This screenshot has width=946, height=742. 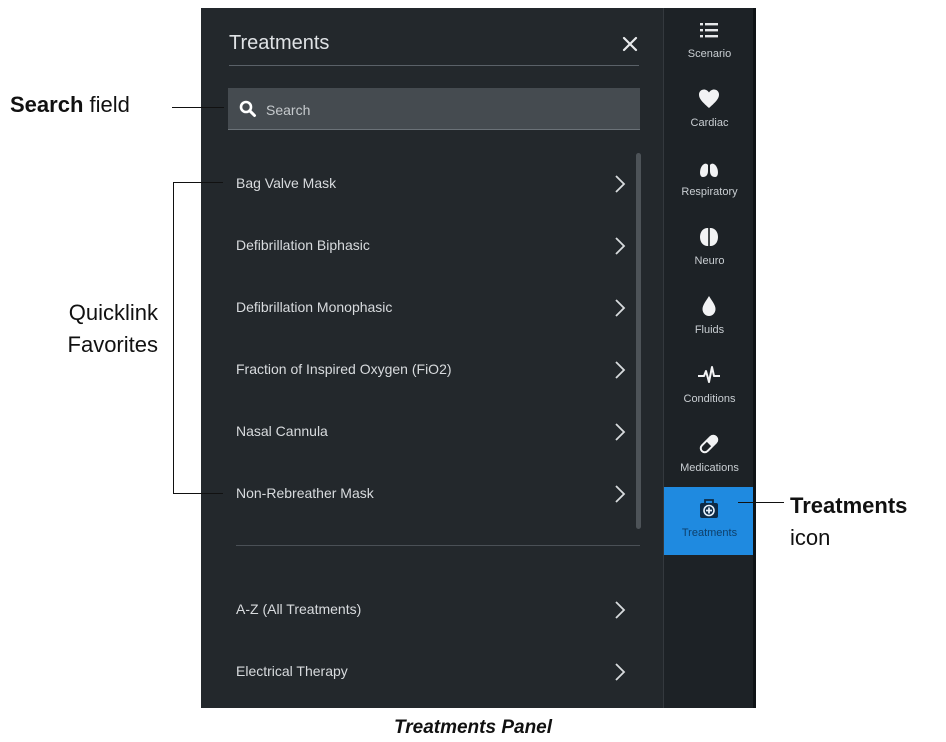 I want to click on title-divider, so click(x=434, y=65).